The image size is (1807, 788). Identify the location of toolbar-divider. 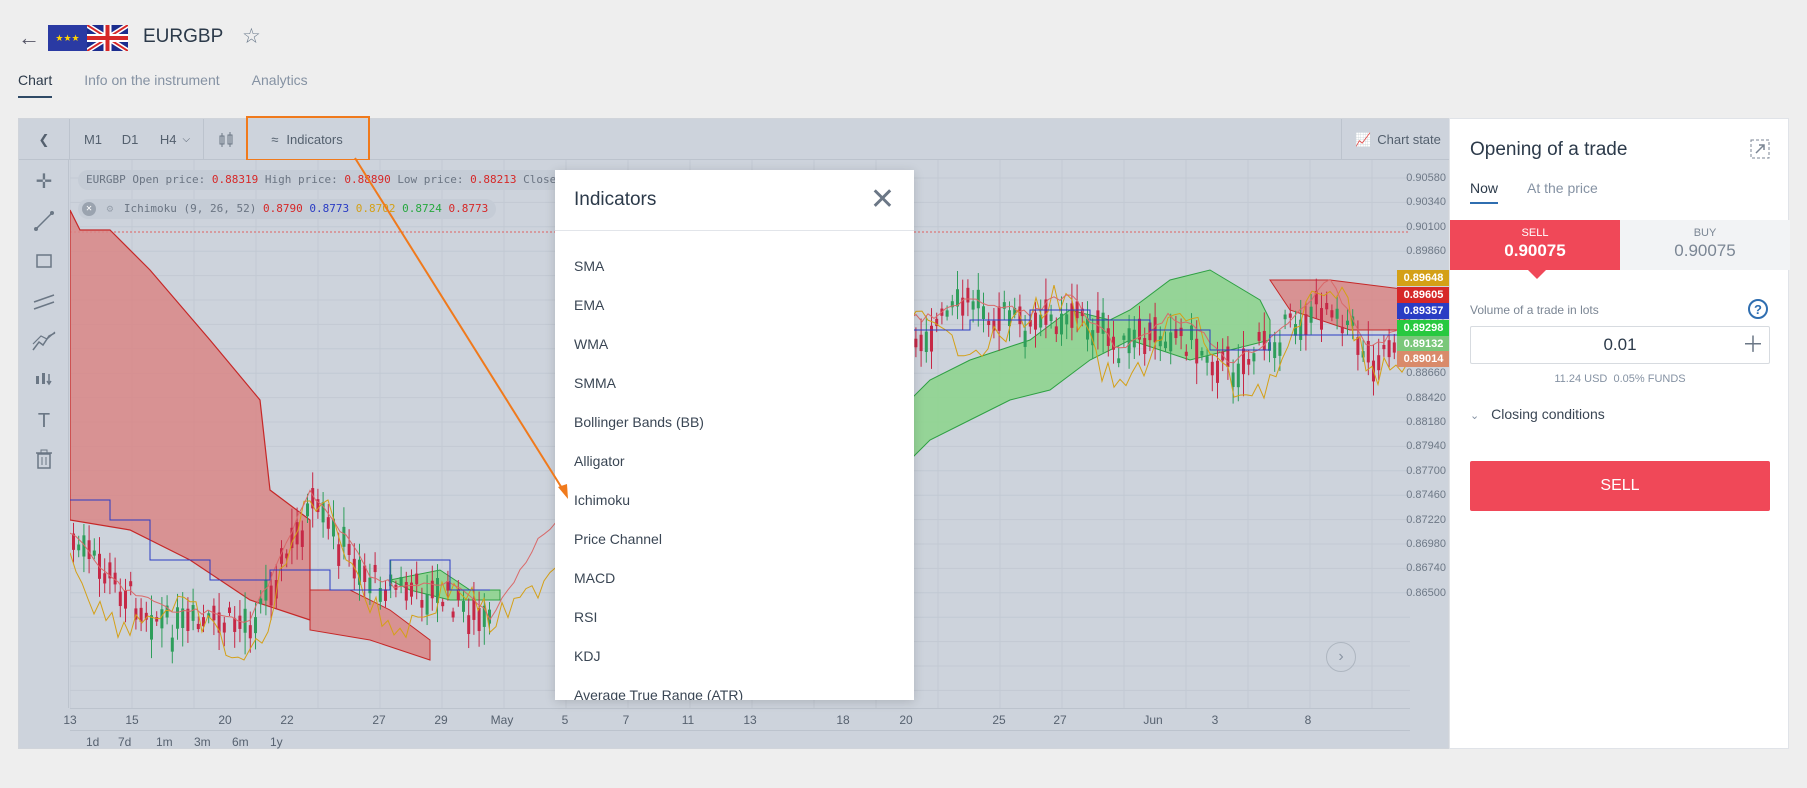
(69, 139).